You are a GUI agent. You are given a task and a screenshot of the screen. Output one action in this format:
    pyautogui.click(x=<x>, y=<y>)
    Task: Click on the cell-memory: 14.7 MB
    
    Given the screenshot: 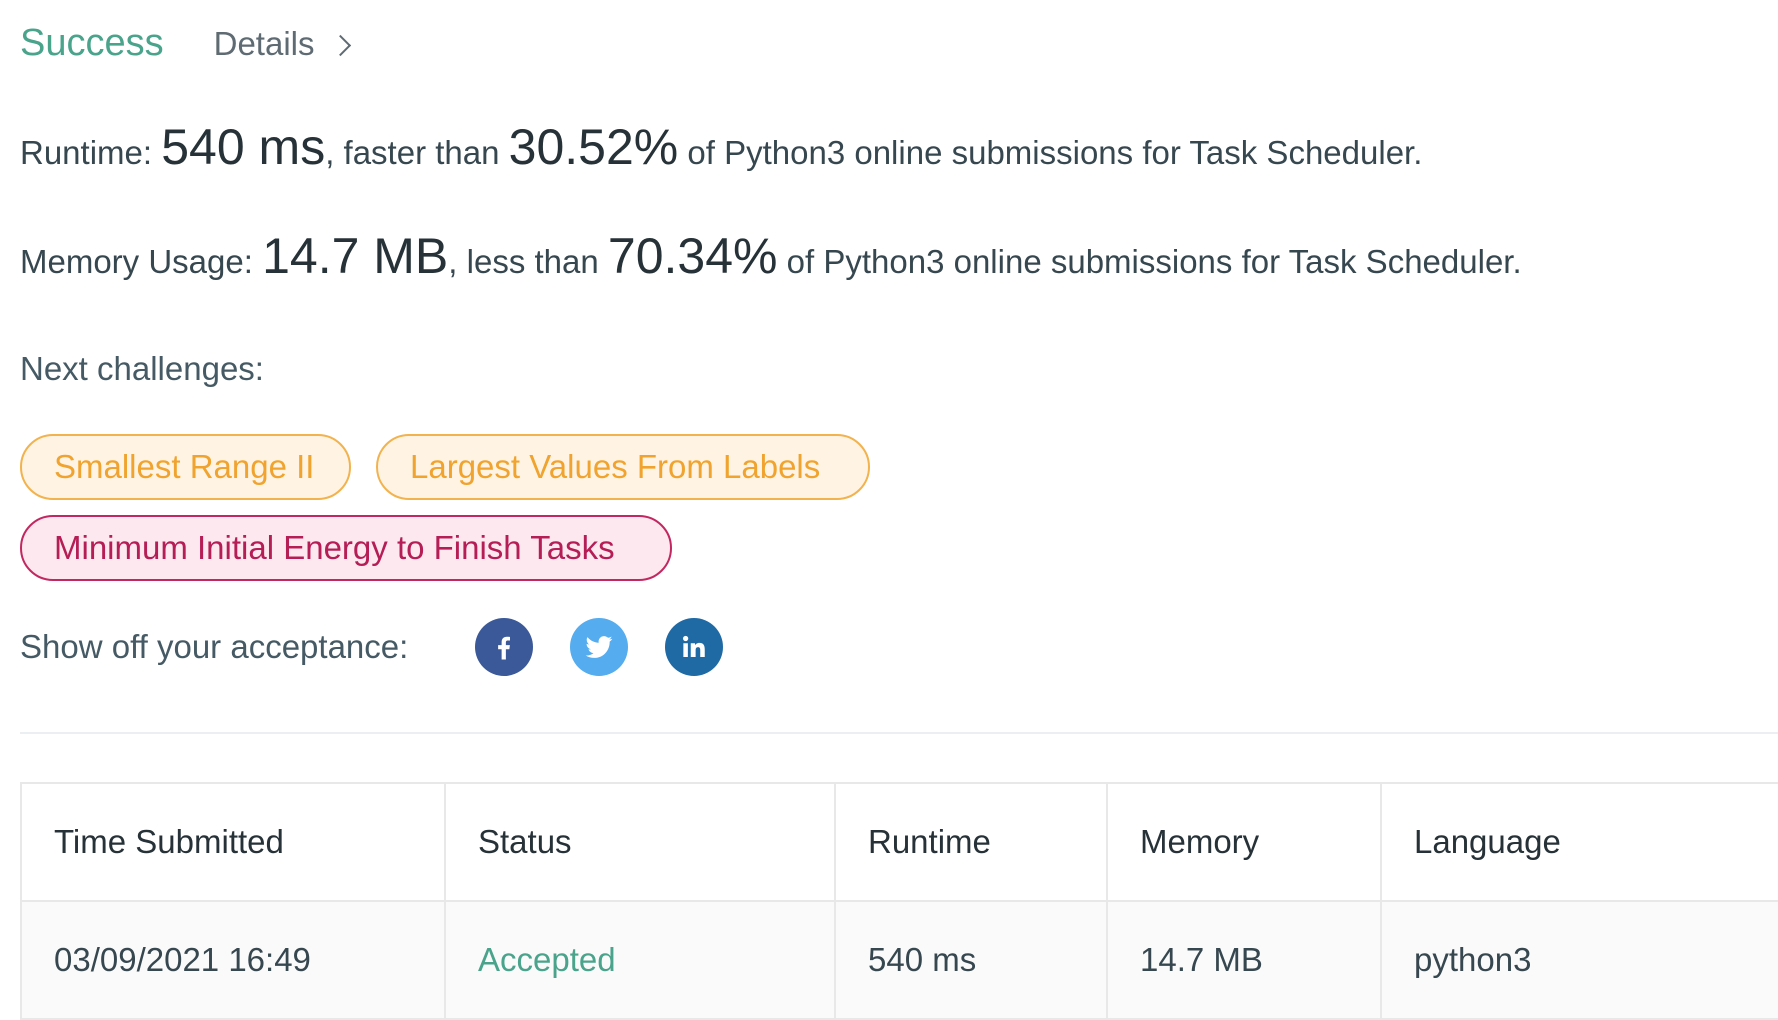 What is the action you would take?
    pyautogui.click(x=1244, y=960)
    